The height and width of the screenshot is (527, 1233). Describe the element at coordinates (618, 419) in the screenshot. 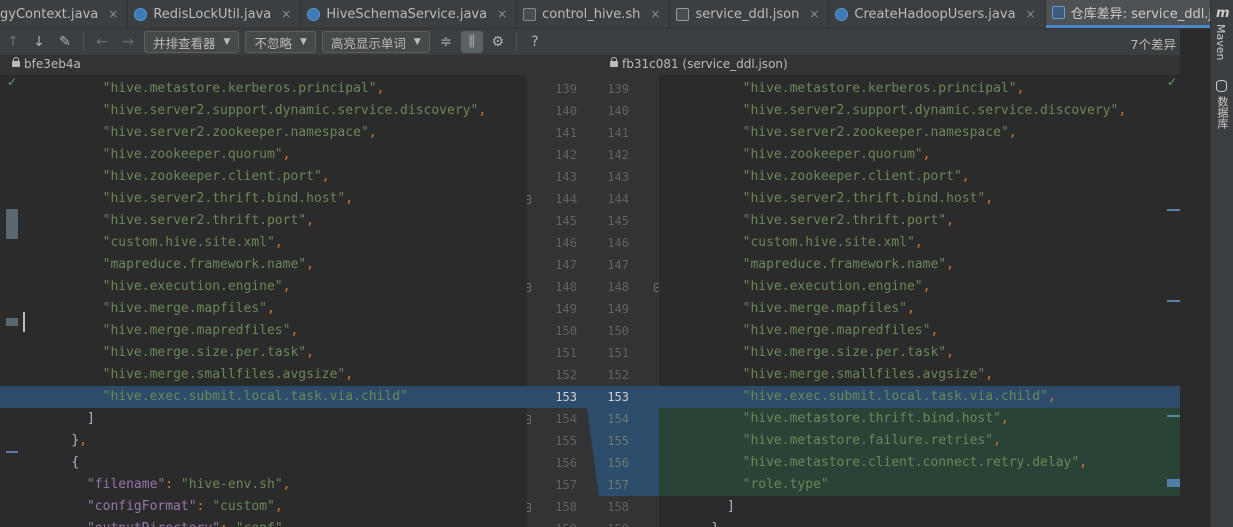

I see `right-line-number: 154` at that location.